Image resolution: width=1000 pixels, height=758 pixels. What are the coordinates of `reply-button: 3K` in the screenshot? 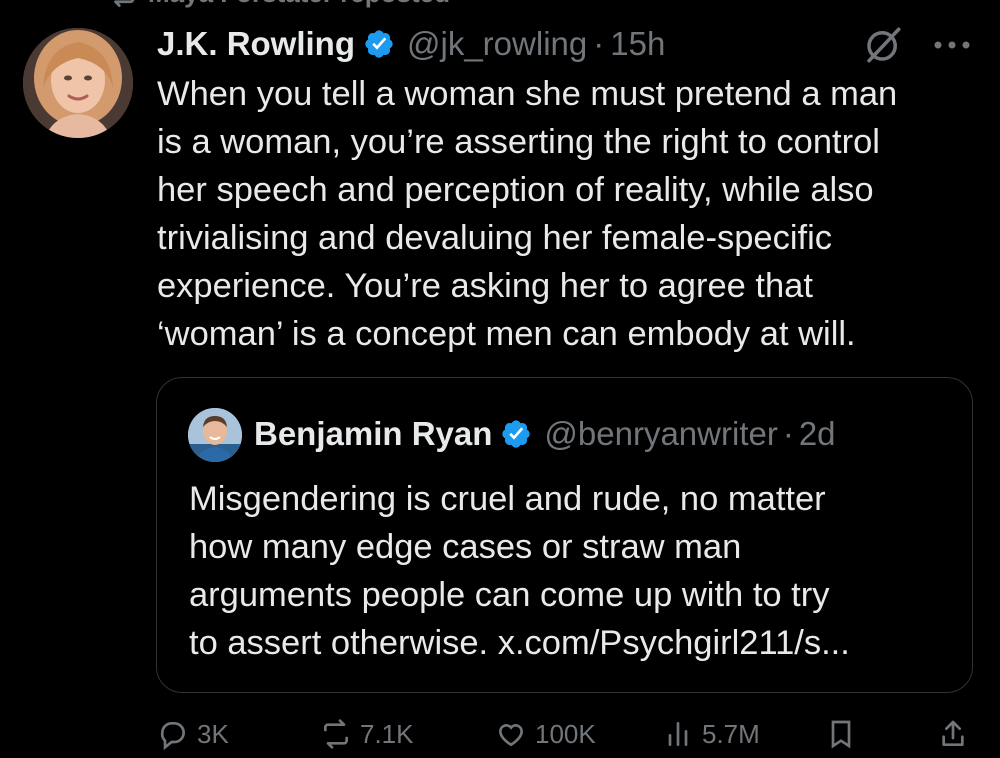 It's located at (193, 734).